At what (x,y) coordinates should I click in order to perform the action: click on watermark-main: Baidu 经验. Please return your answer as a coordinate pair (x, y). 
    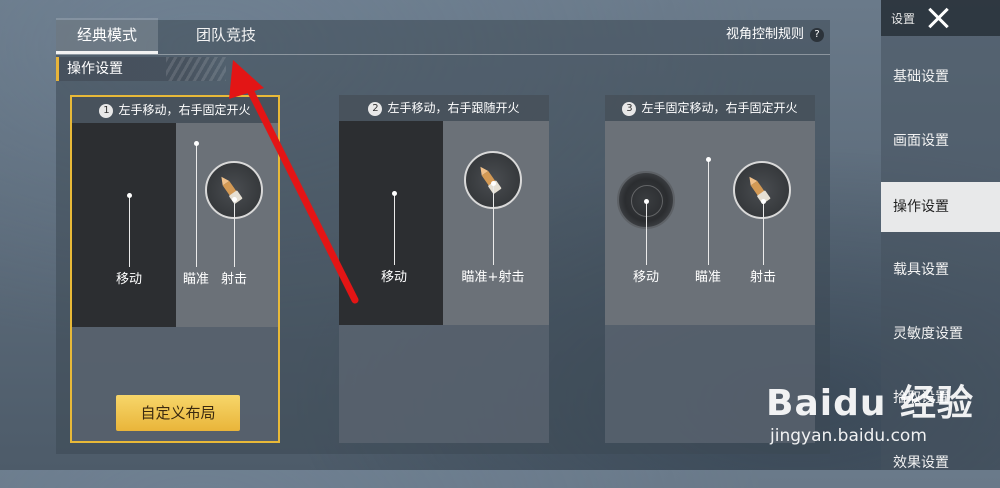
    Looking at the image, I should click on (870, 403).